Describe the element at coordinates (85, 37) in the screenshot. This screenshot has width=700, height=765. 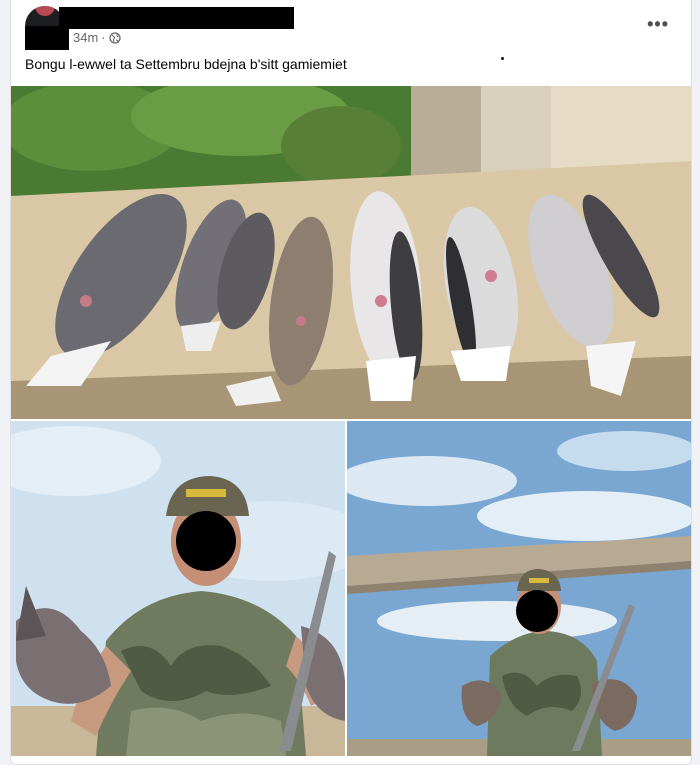
I see `post-timestamp: 34m` at that location.